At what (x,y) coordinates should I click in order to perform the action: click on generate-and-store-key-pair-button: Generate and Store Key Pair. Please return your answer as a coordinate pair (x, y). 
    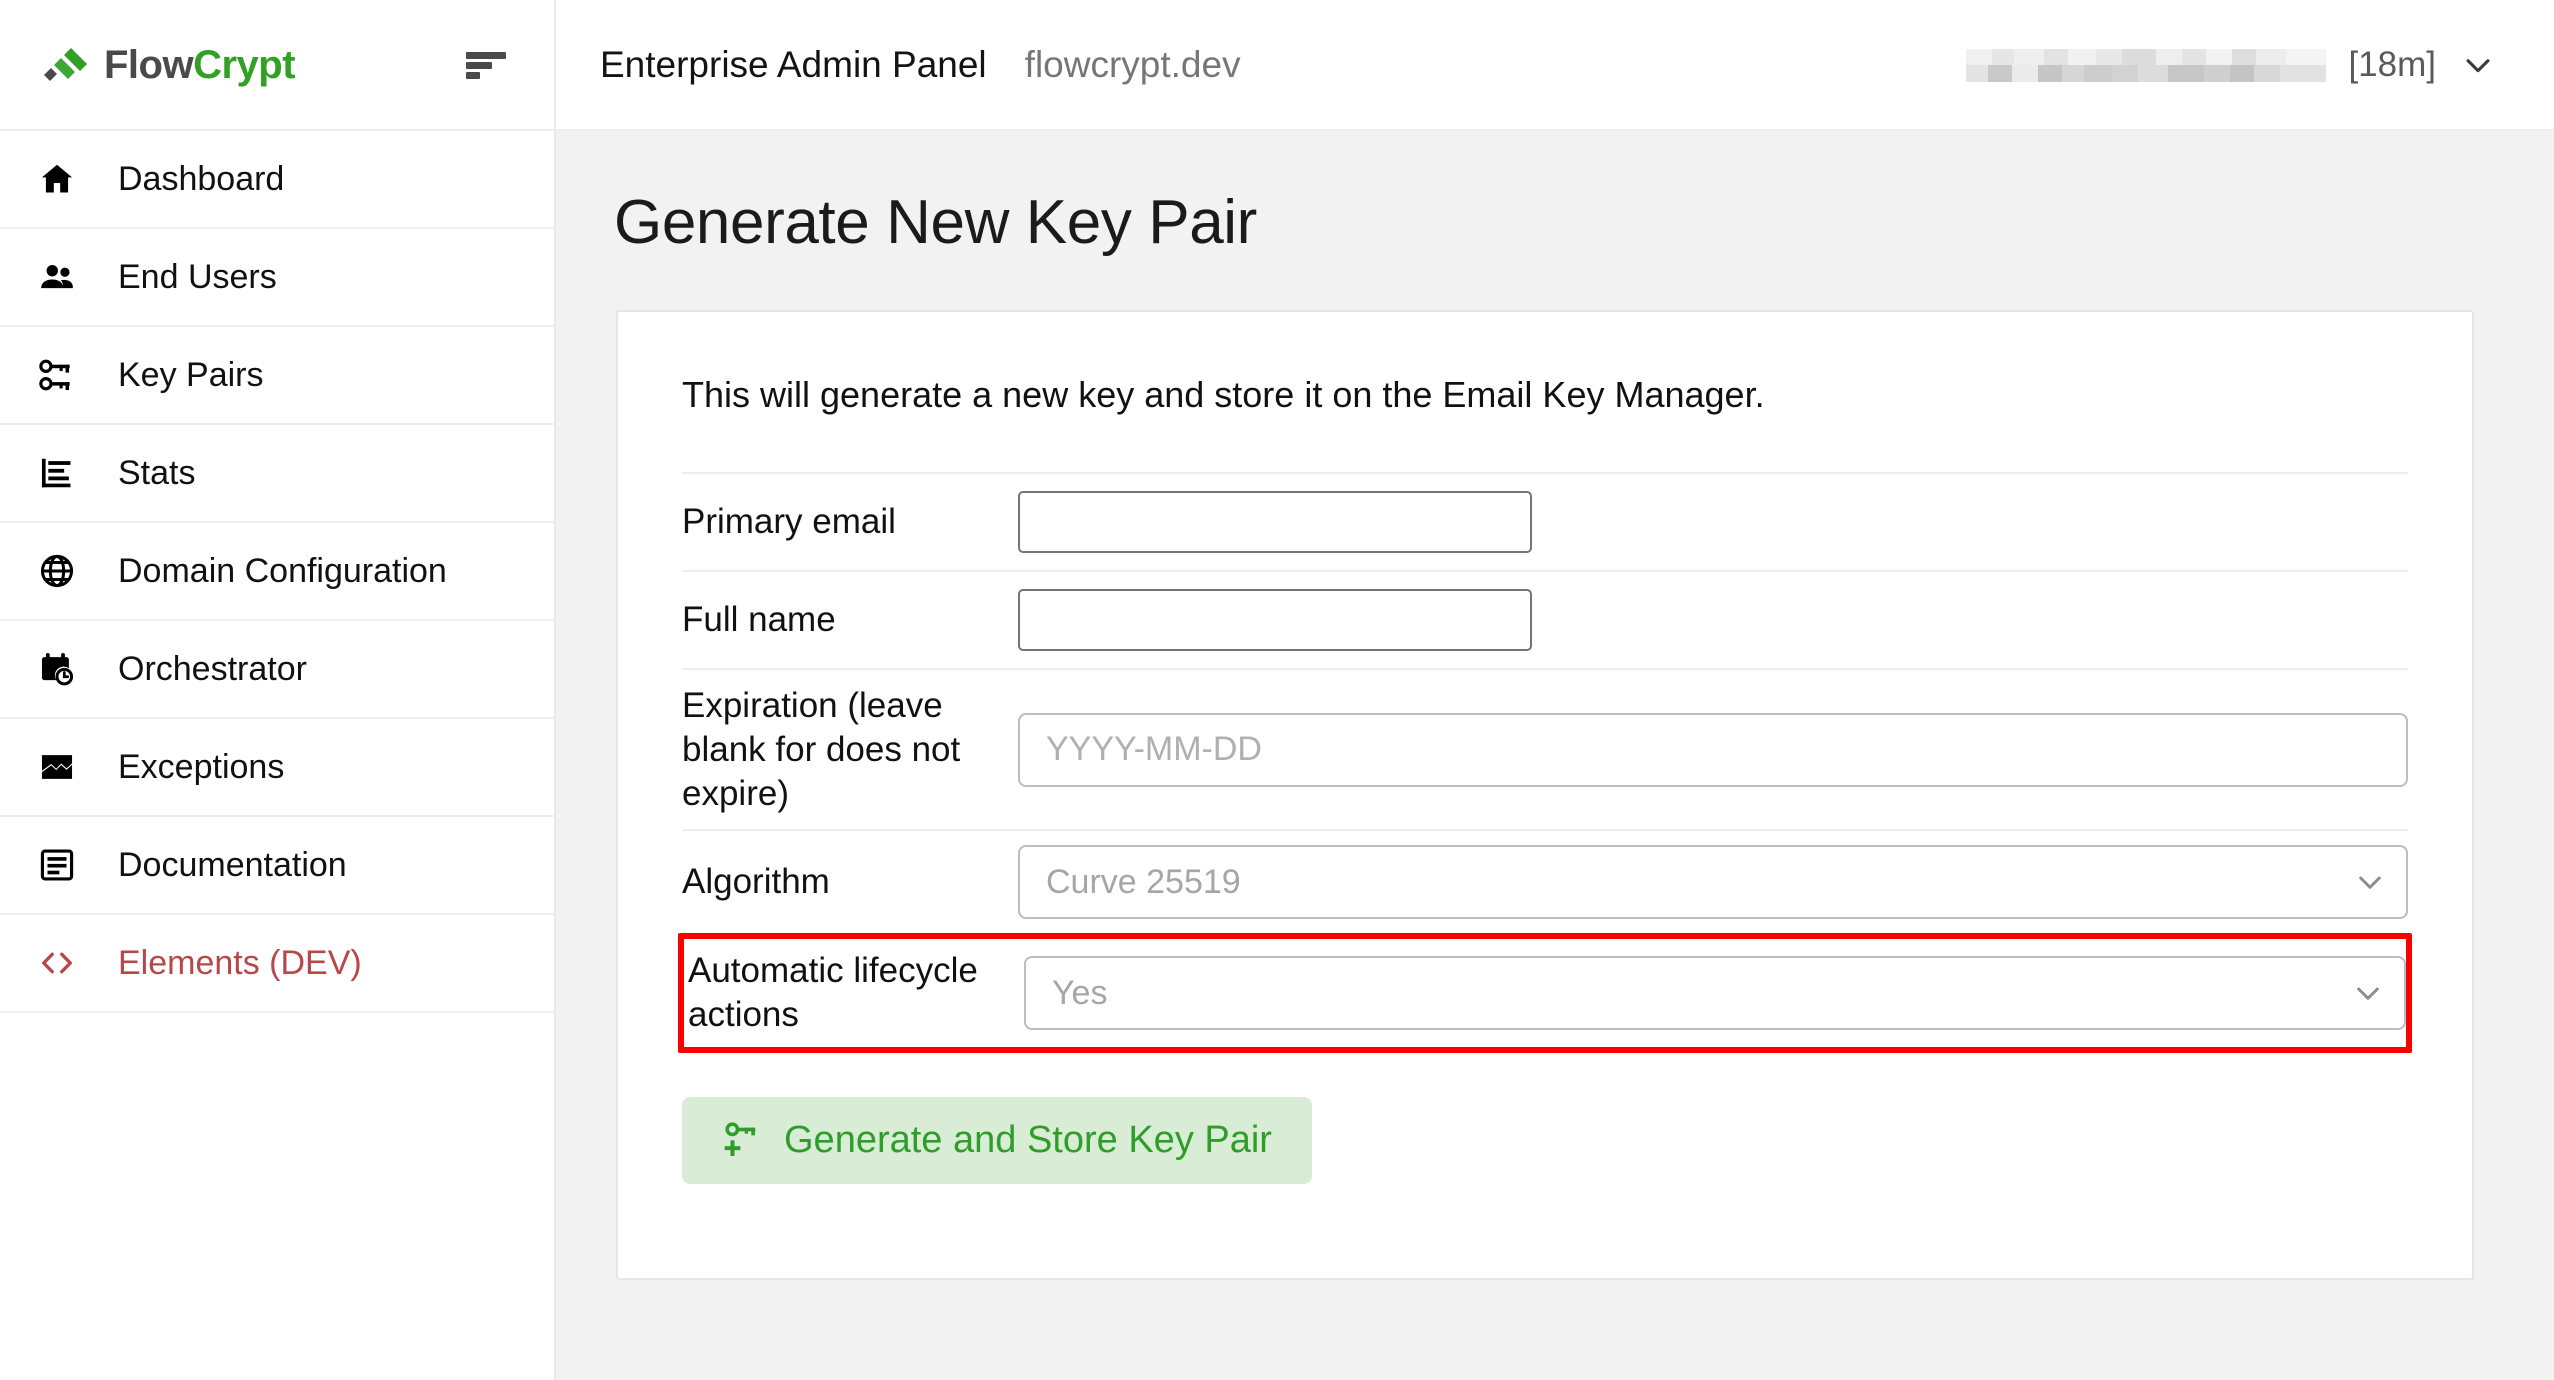
    Looking at the image, I should click on (997, 1140).